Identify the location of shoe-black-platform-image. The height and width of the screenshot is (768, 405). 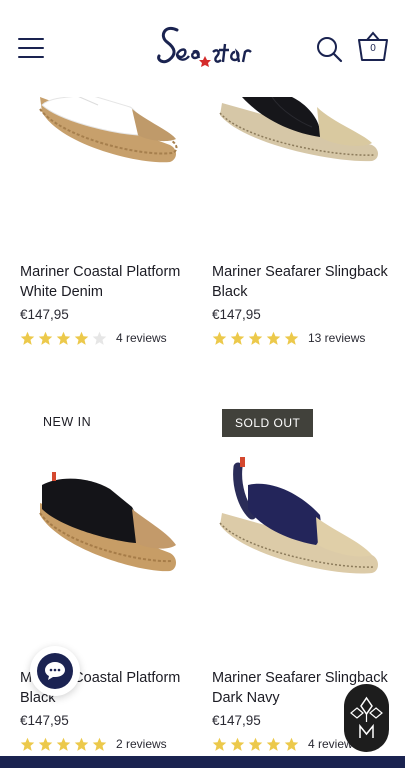
(107, 522).